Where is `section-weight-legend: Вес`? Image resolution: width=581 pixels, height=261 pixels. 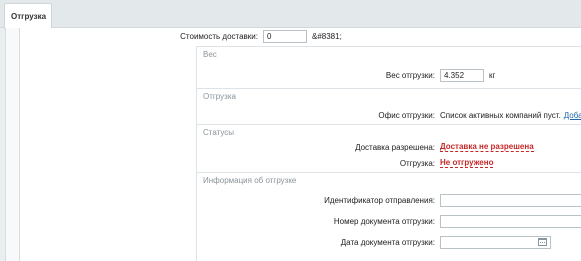 section-weight-legend: Вес is located at coordinates (210, 54).